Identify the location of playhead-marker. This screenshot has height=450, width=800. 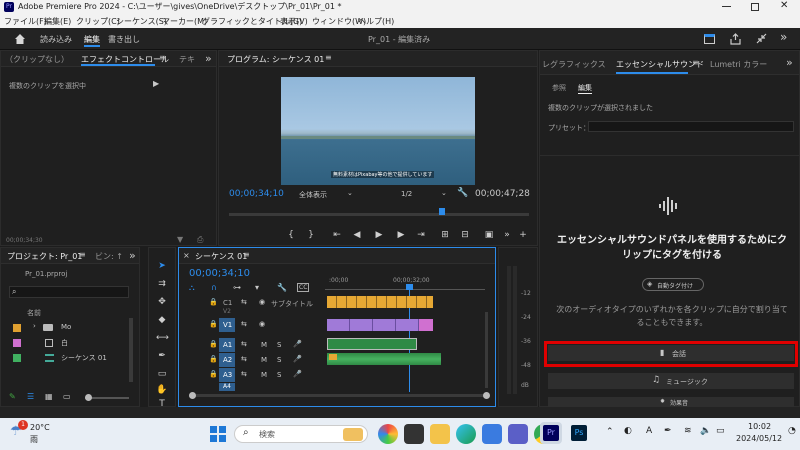
(442, 211).